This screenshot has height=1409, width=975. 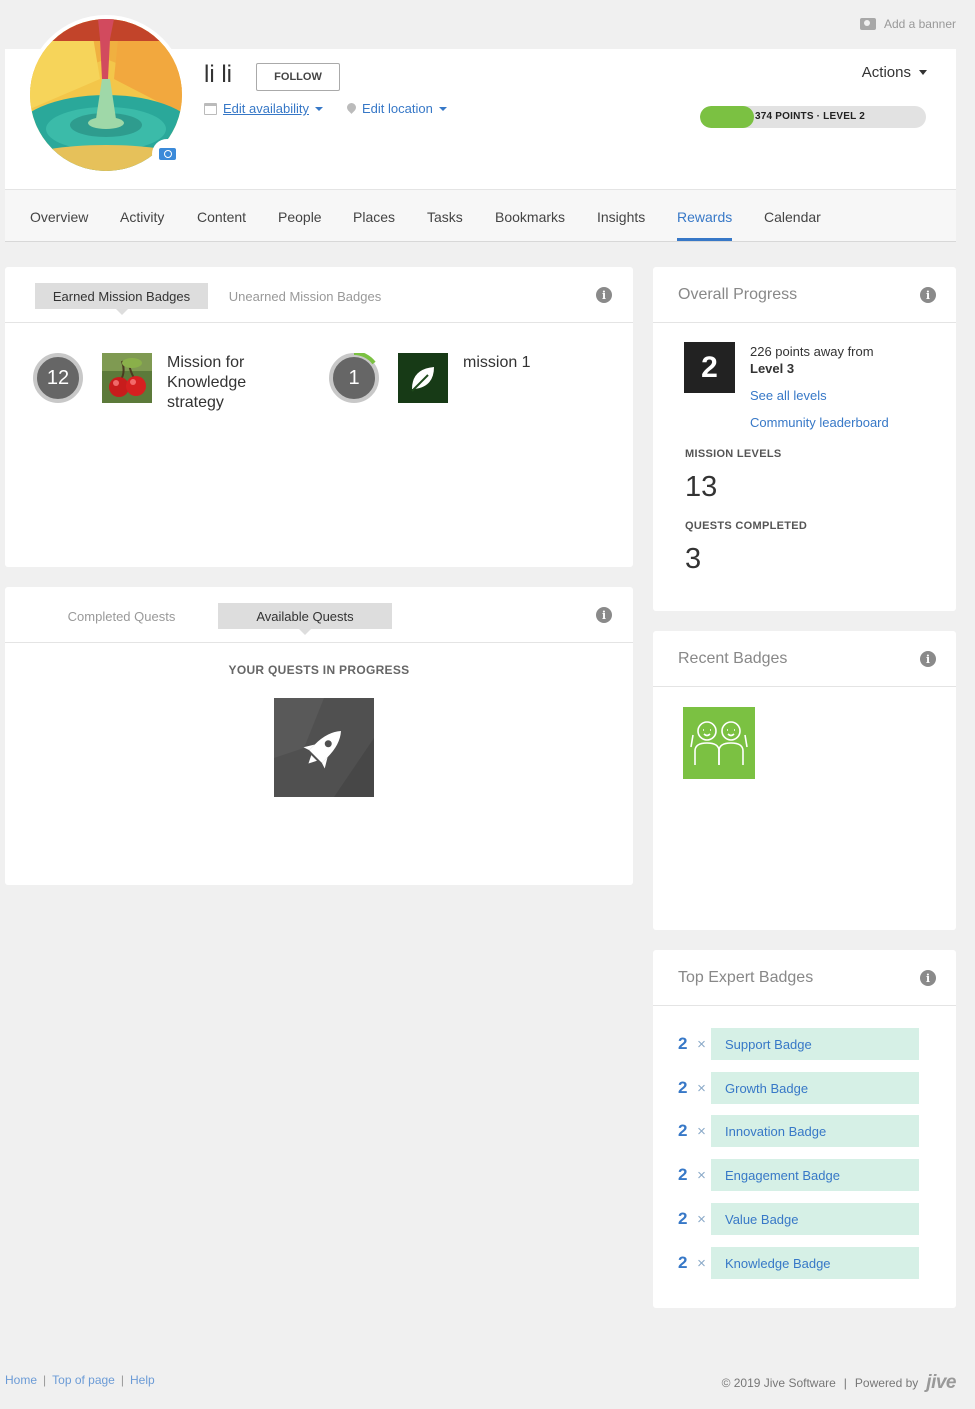 I want to click on expert-badge-row: 2 × Value Badge, so click(x=798, y=1219).